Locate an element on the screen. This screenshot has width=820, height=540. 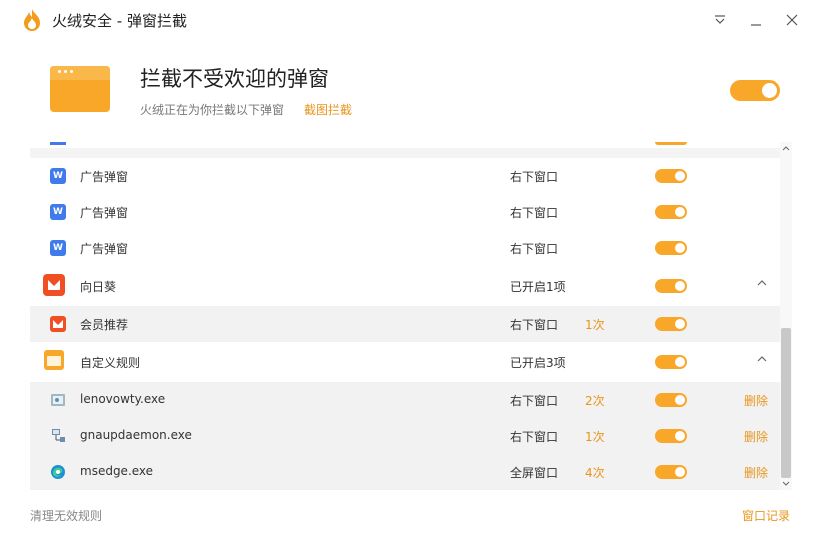
title-bar: 火绒安全 - 弹窗拦截 is located at coordinates (410, 20).